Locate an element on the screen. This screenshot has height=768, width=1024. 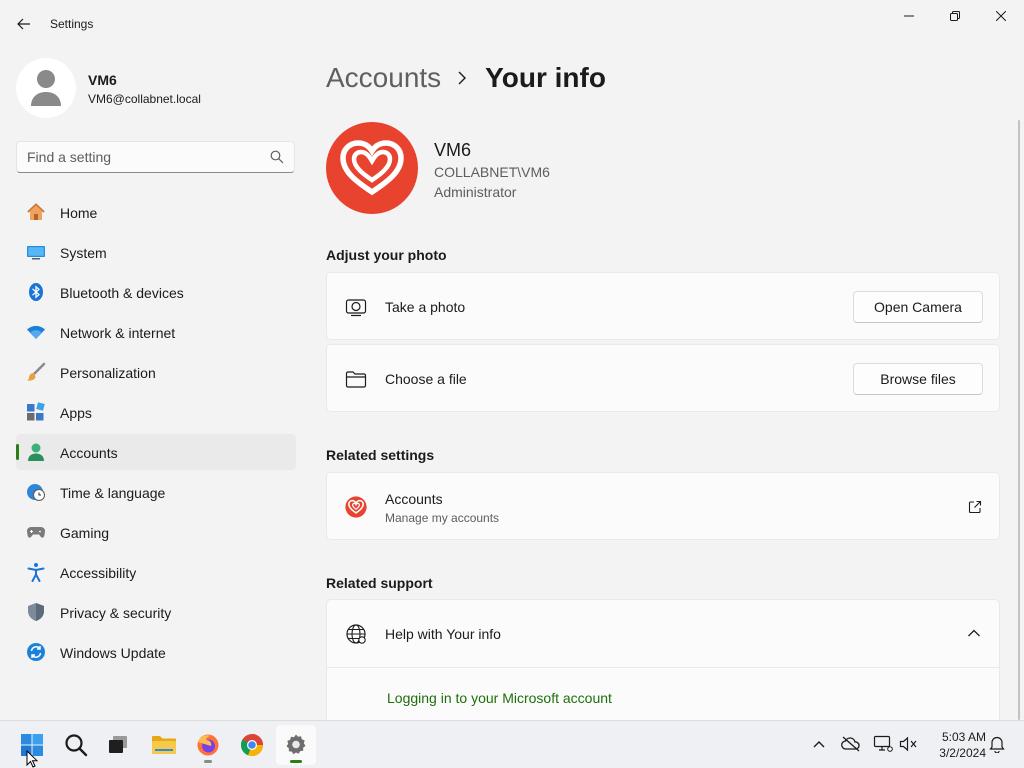
show-hidden-icons-button is located at coordinates (819, 744).